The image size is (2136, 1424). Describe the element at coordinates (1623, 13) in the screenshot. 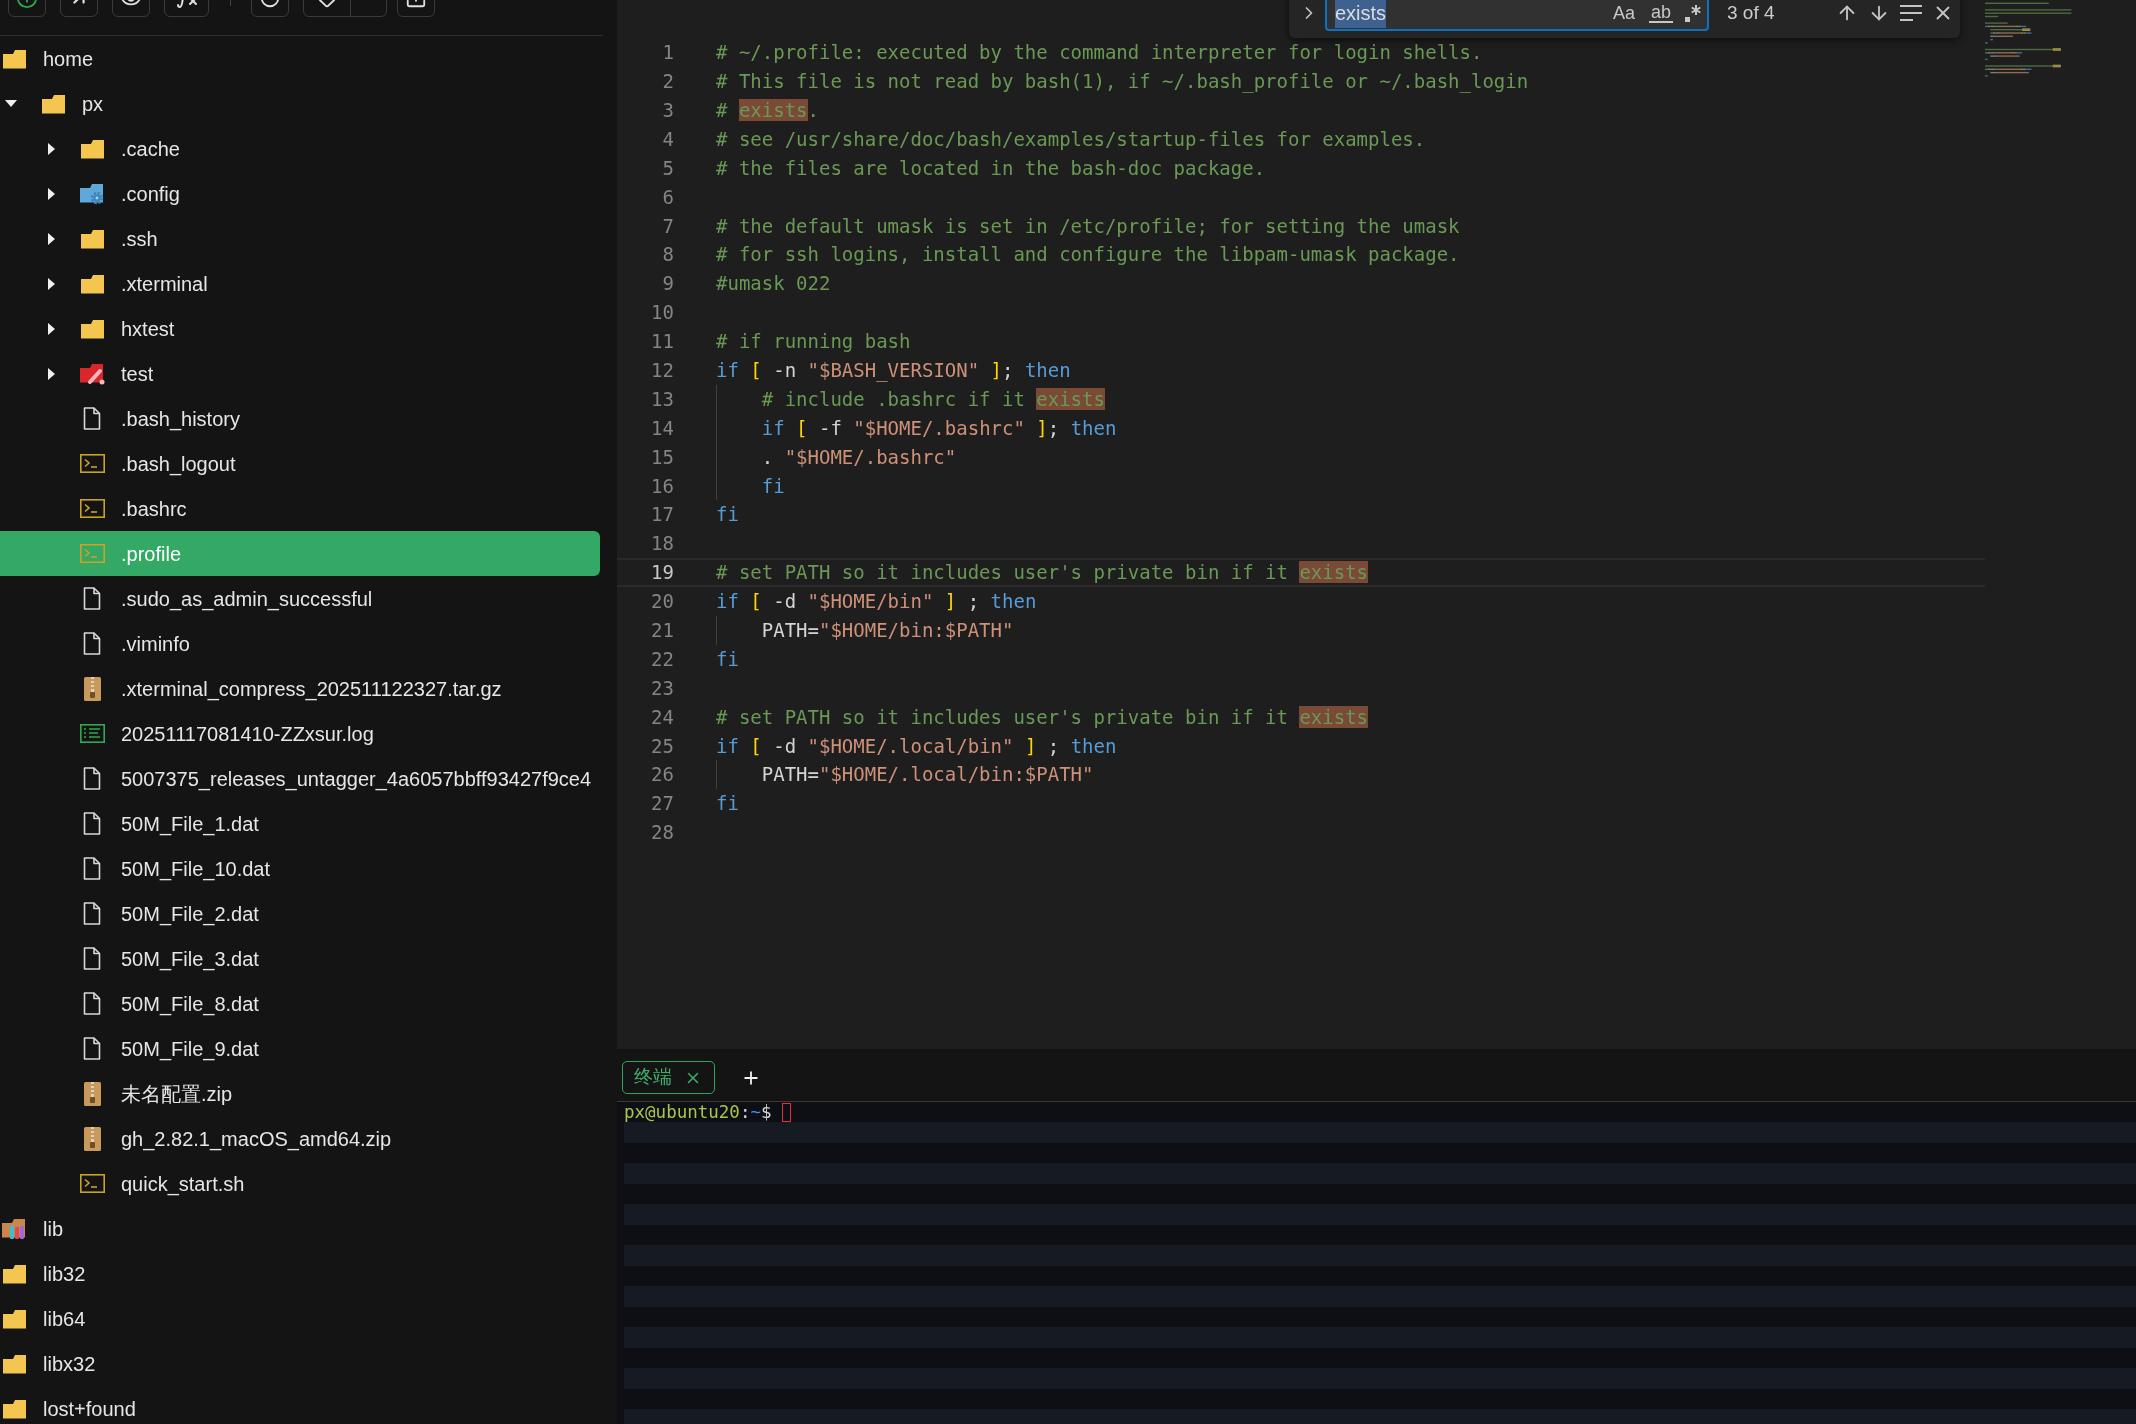

I see `match-case-toggle: Aa` at that location.